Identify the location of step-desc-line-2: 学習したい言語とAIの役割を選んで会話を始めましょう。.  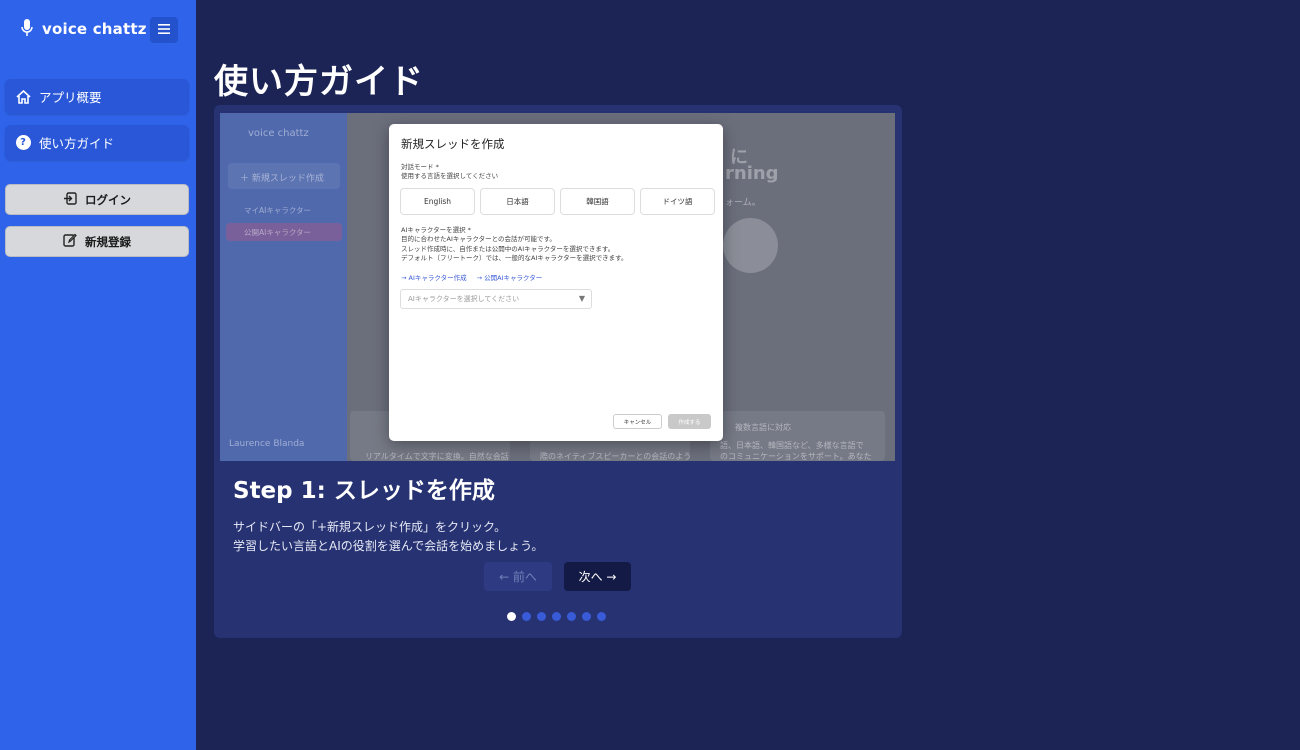
(388, 545).